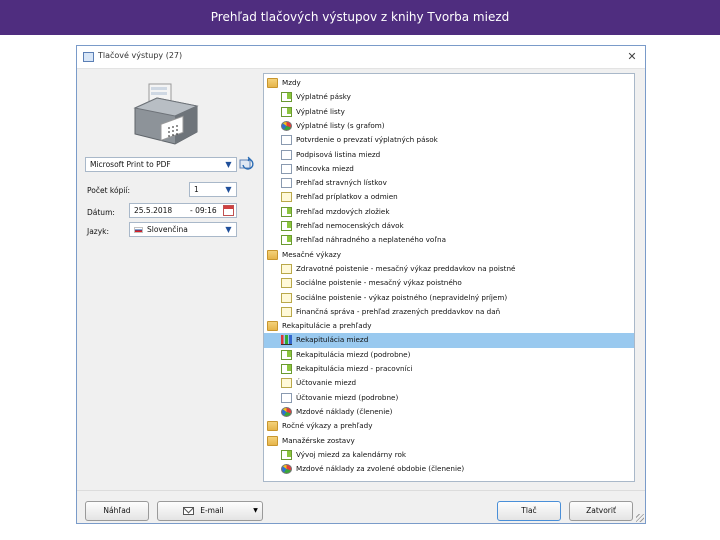 This screenshot has height=540, width=720. What do you see at coordinates (449, 240) in the screenshot?
I see `tree-item: Prehľad náhradného a neplateného voľna` at bounding box center [449, 240].